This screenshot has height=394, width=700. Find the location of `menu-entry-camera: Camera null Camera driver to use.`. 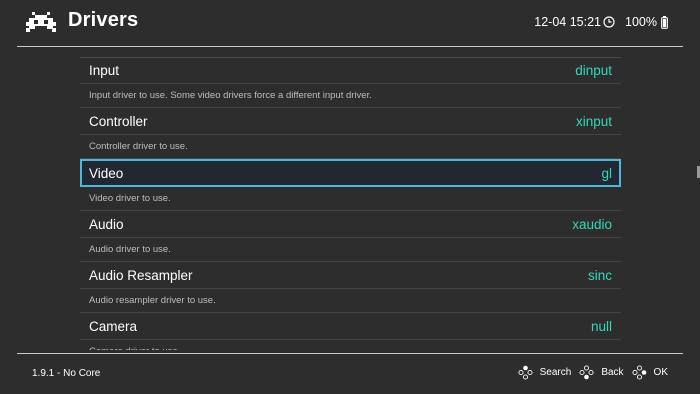

menu-entry-camera: Camera null Camera driver to use. is located at coordinates (350, 331).